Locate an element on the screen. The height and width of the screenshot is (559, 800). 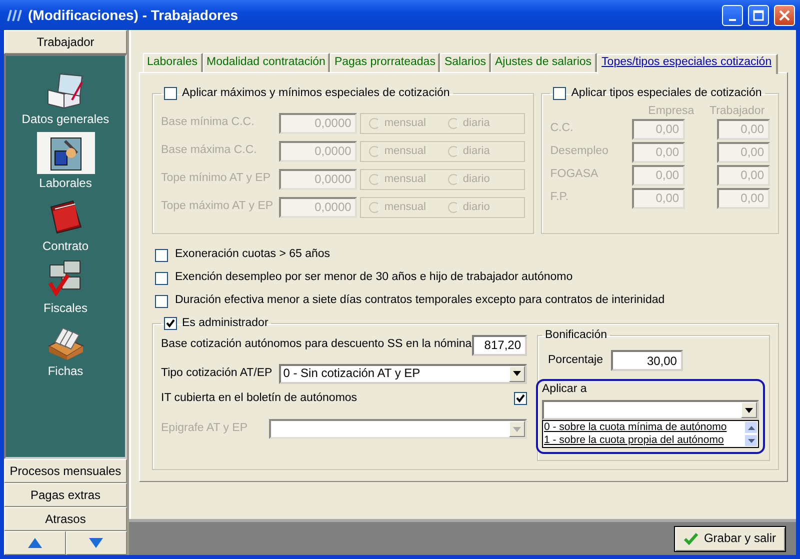
maximize-button is located at coordinates (758, 15).